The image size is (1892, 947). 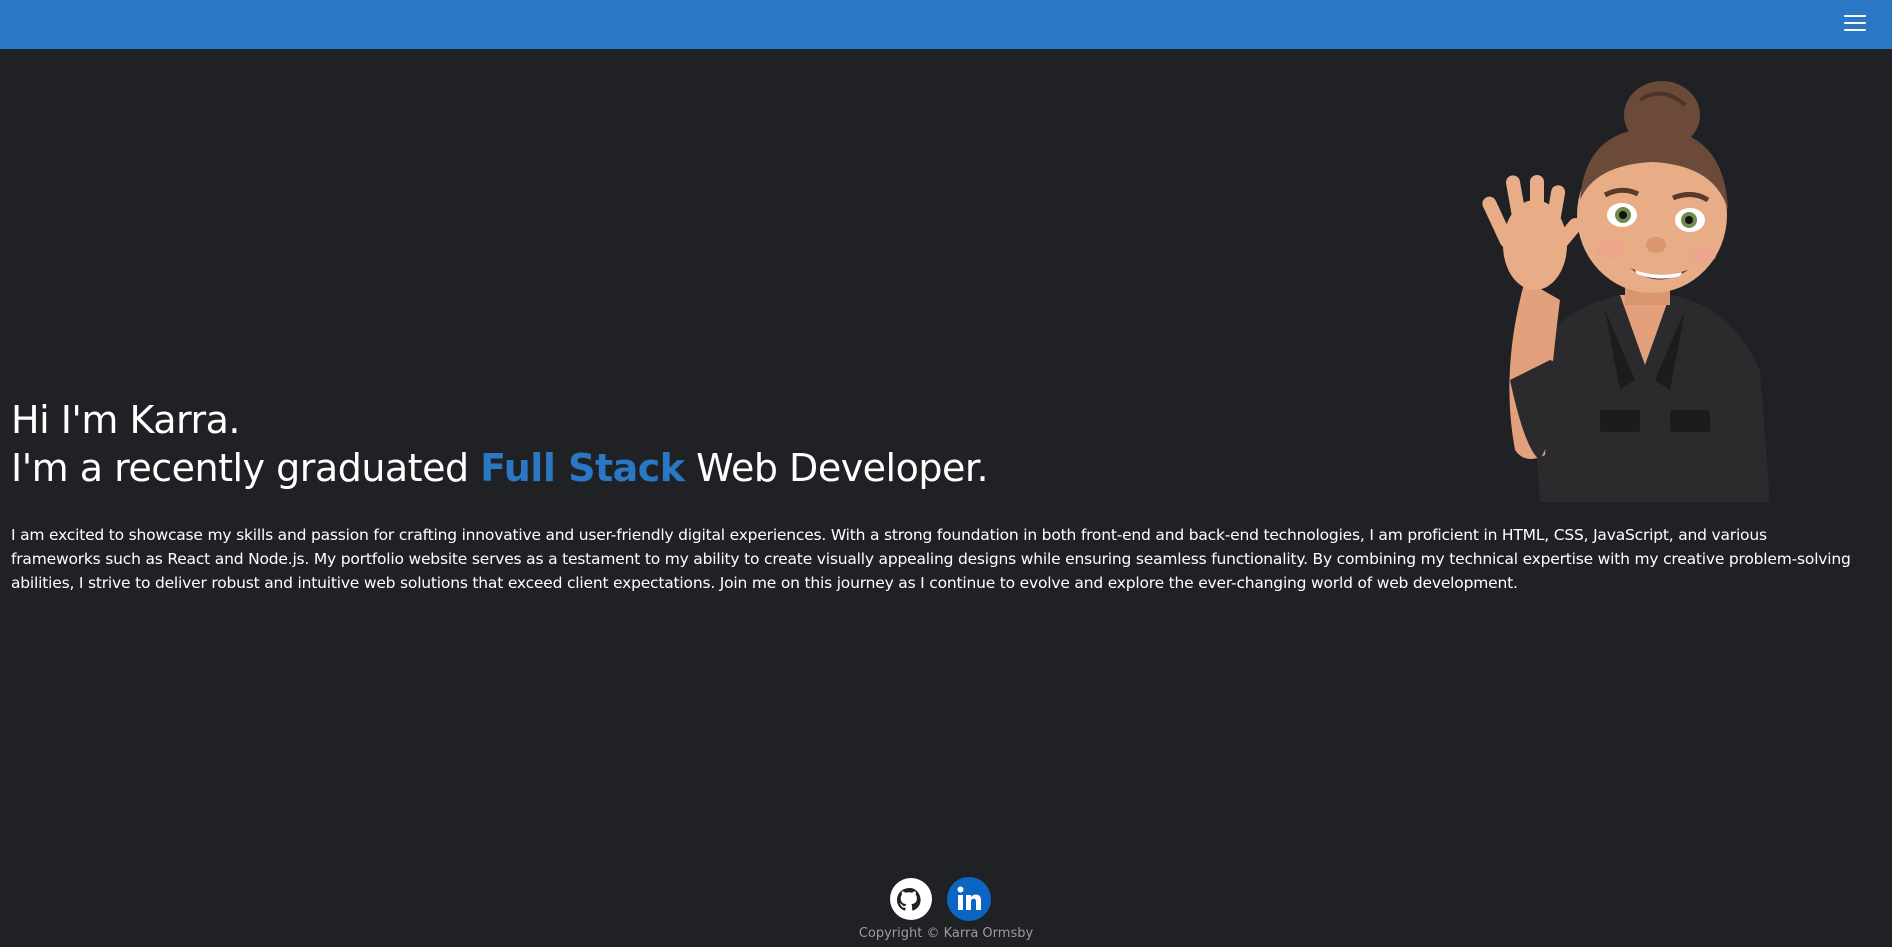 I want to click on copyright-text: Copyright © Karra Ormsby, so click(x=946, y=933).